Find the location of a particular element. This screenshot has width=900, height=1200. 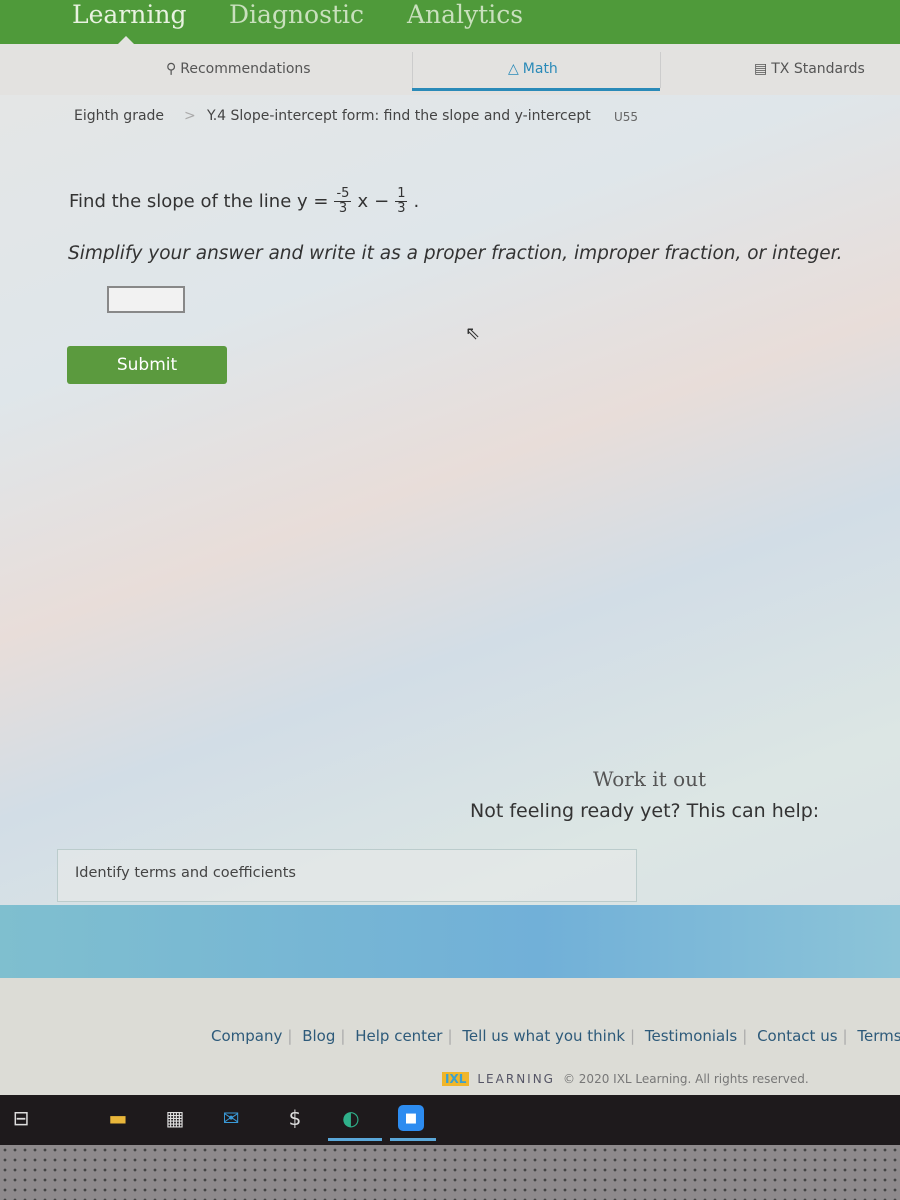

period: . is located at coordinates (416, 201).